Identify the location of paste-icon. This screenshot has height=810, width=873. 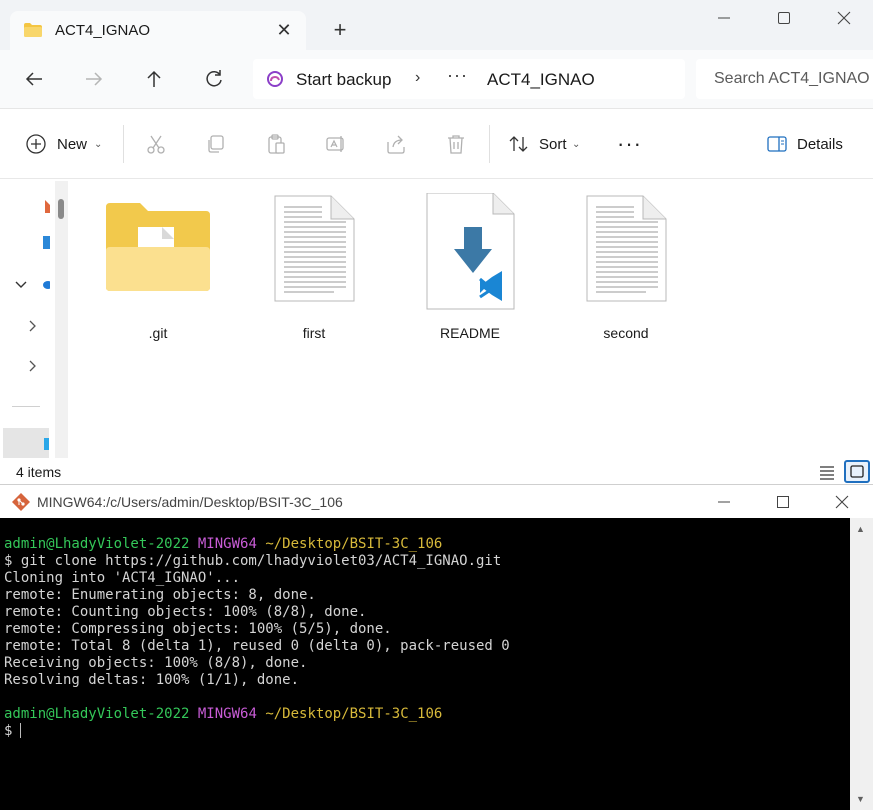
(276, 144).